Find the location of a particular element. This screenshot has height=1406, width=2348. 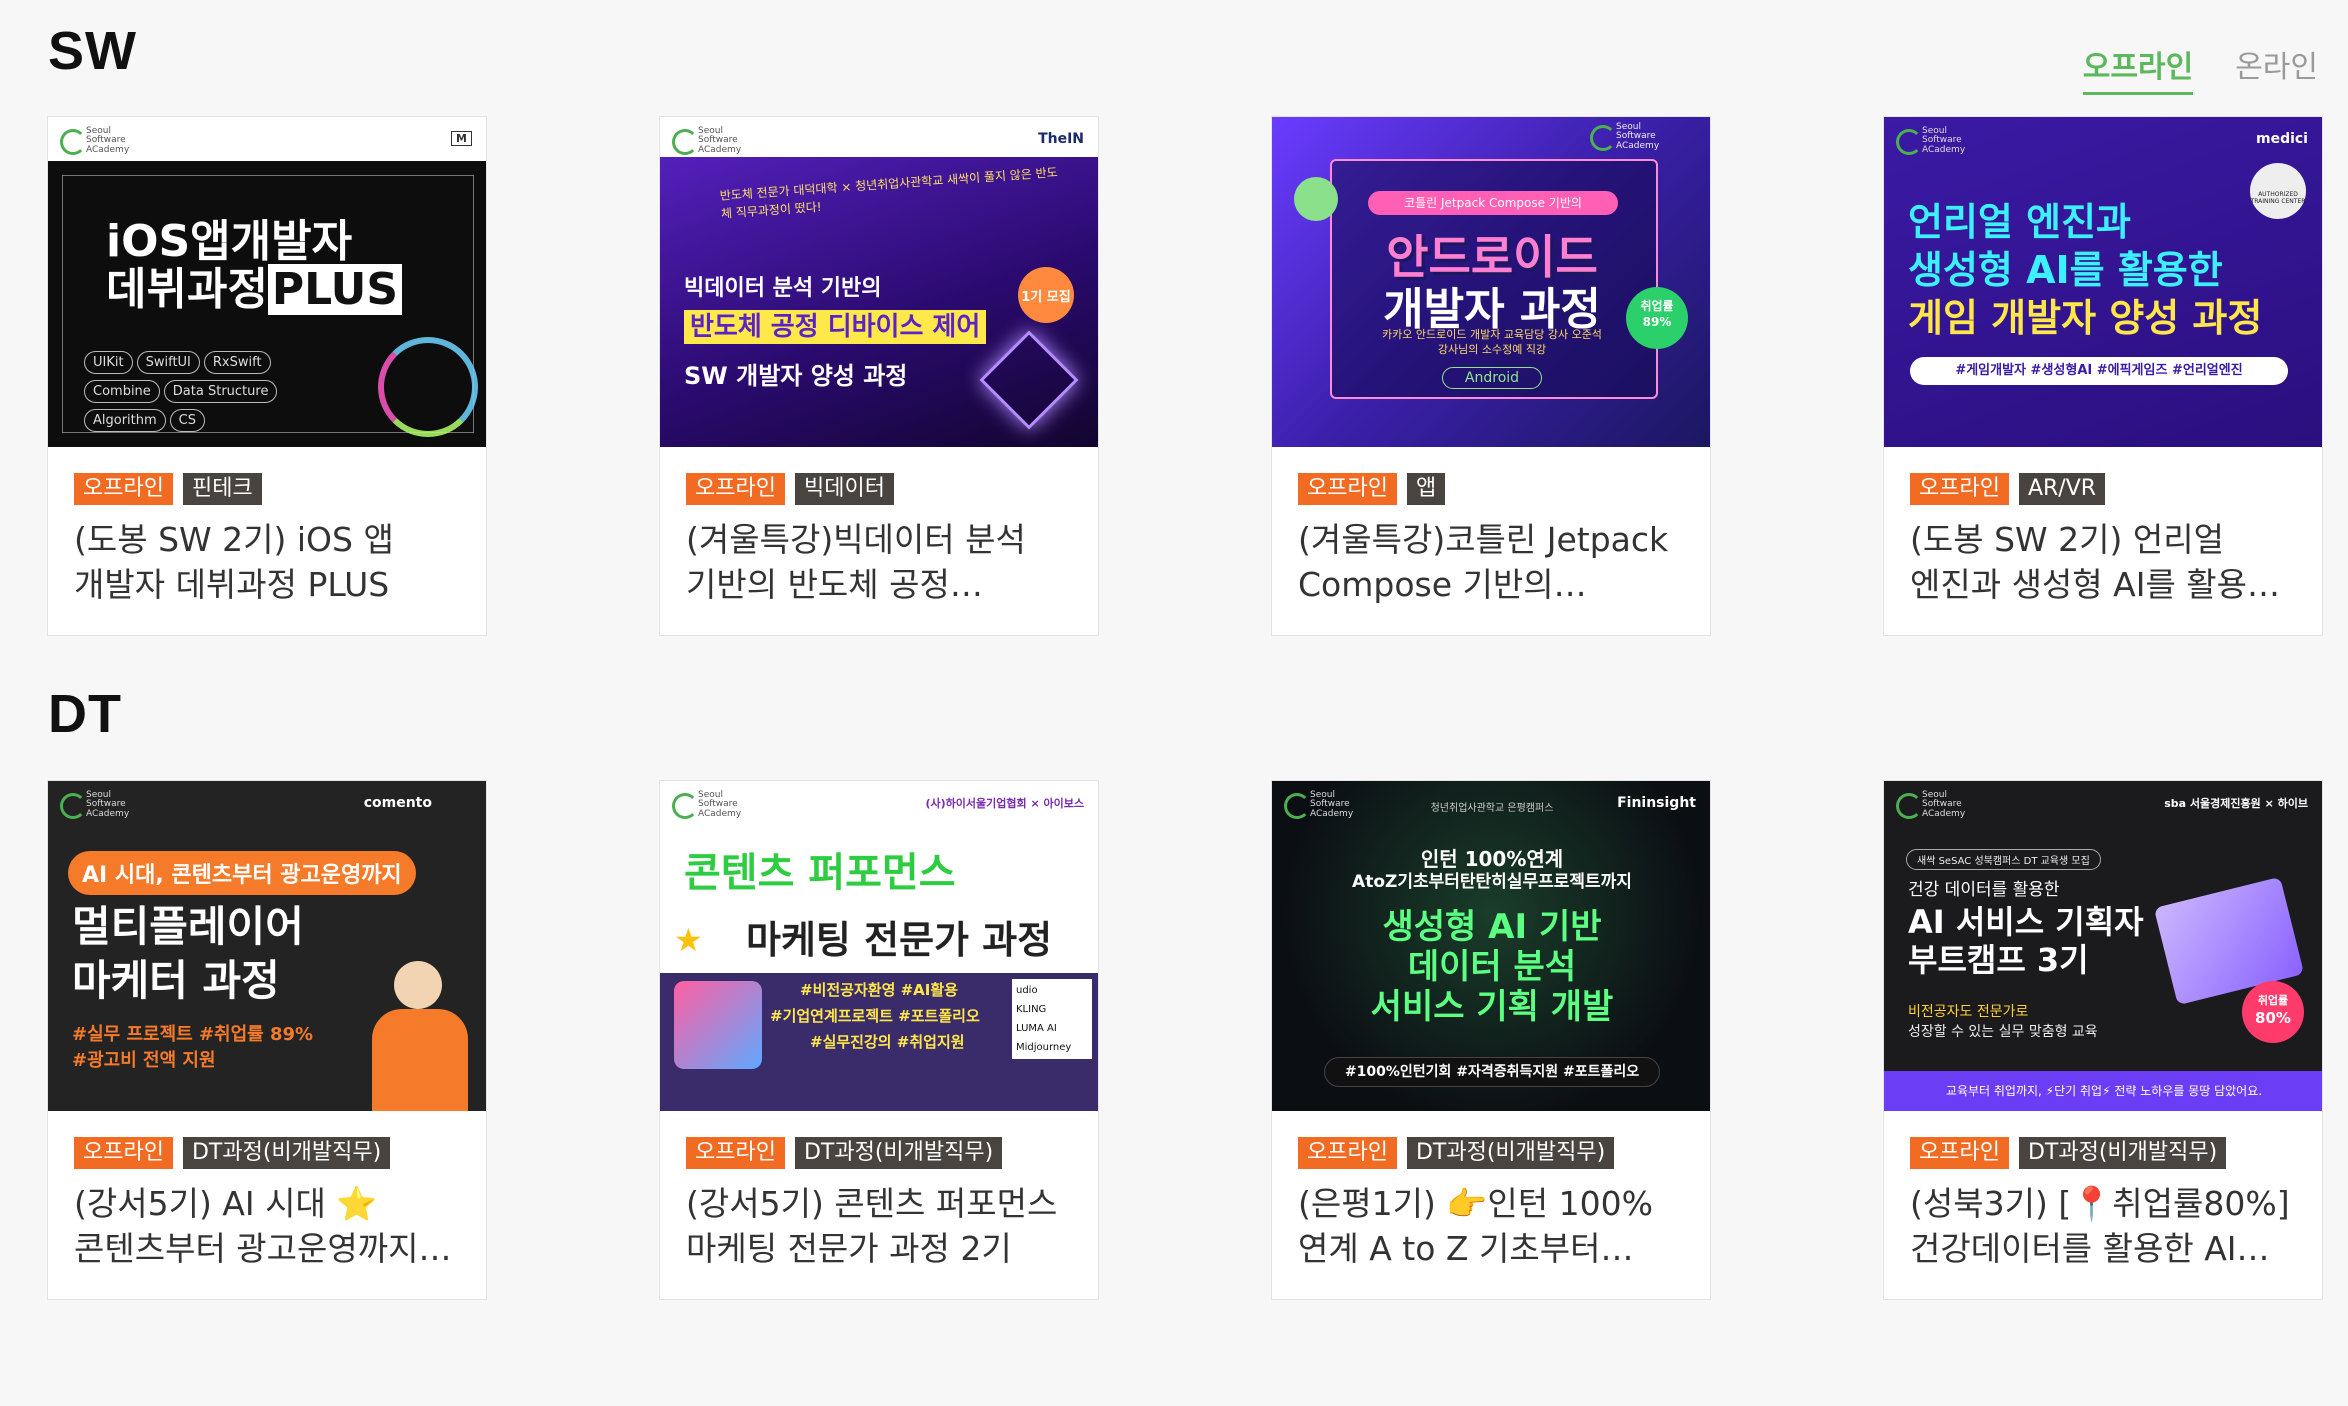

tag-category: 앱 is located at coordinates (1426, 489).